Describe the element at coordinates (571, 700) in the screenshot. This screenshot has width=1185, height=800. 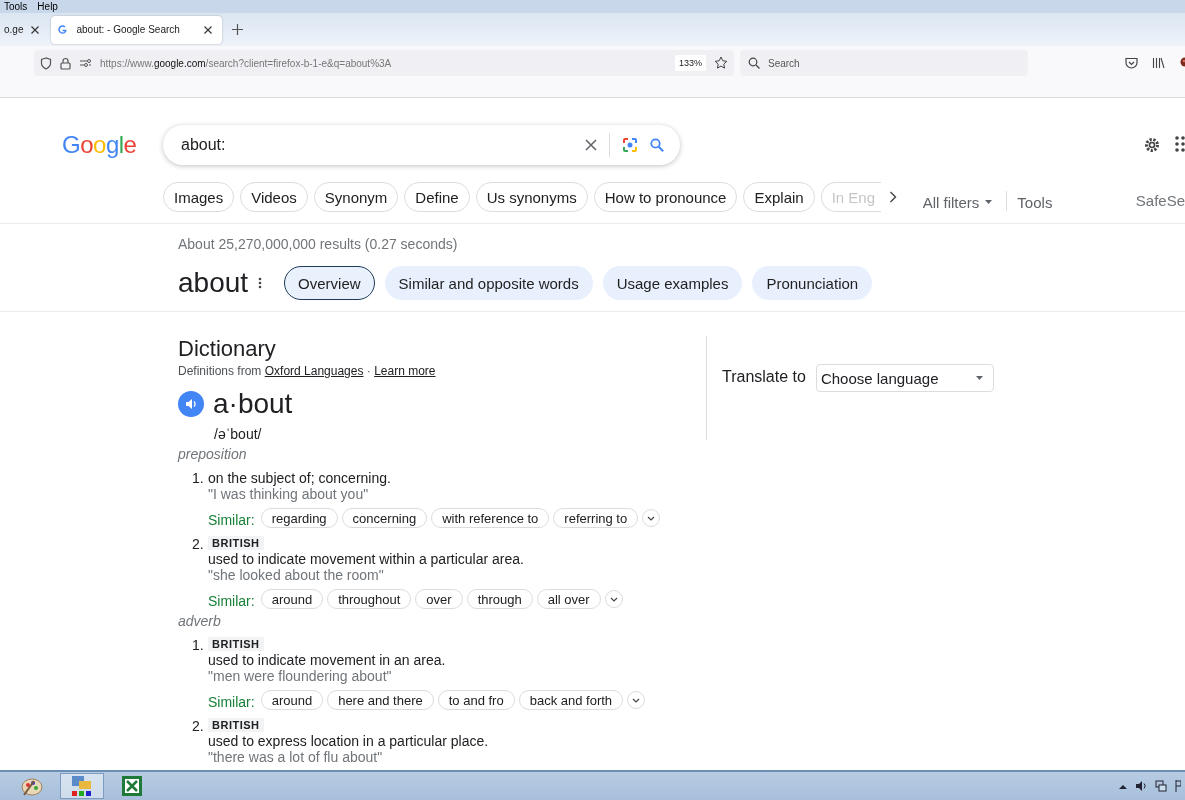
I see `similar-word-chip: back and forth` at that location.